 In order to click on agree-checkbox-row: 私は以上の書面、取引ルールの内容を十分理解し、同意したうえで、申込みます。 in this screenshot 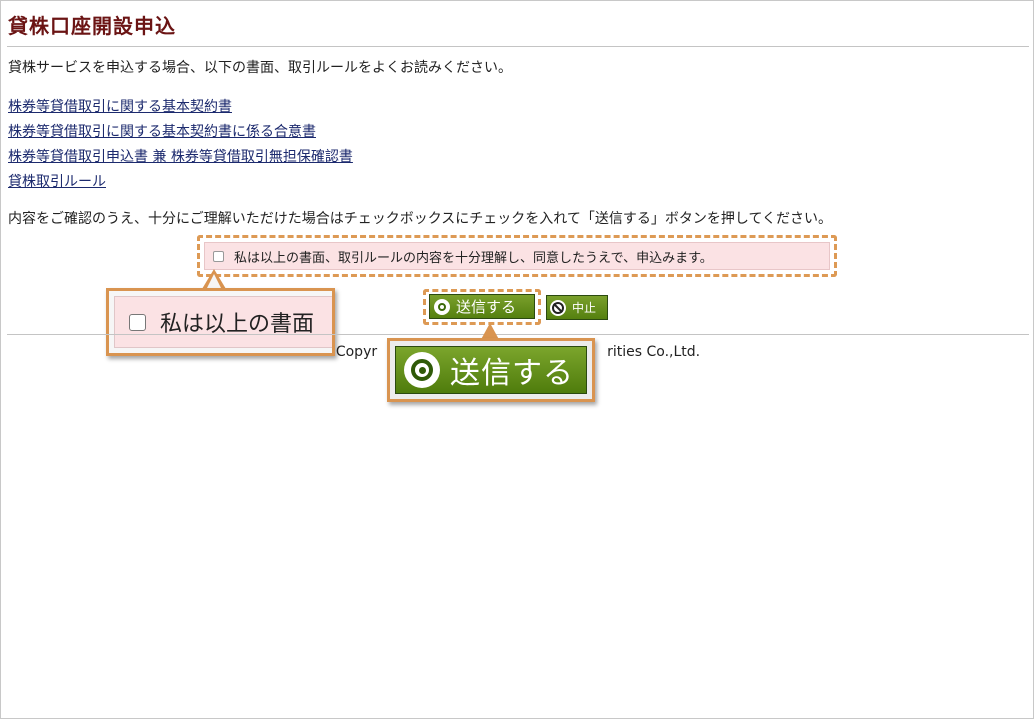, I will do `click(517, 256)`.